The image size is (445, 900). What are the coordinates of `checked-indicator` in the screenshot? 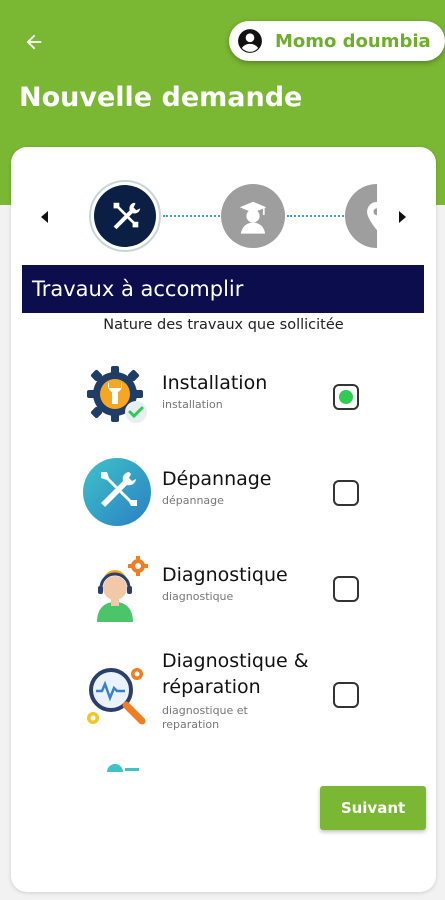 It's located at (346, 397).